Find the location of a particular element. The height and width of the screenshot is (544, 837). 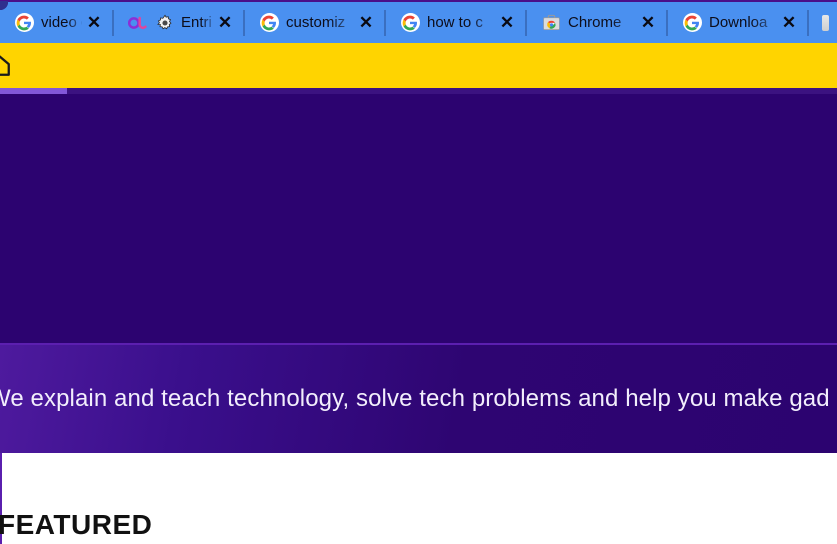

browser-tab-video-ca: video ca ✕ is located at coordinates (55, 22).